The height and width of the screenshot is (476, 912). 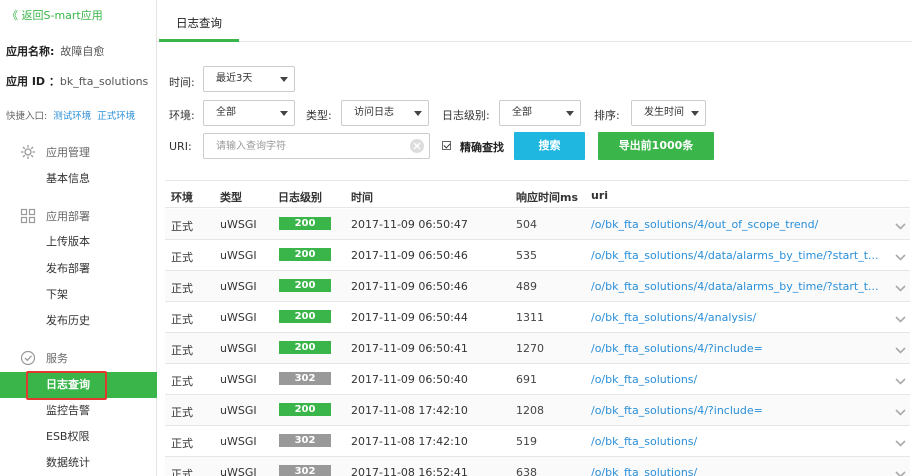 What do you see at coordinates (55, 15) in the screenshot?
I see `back-to-smart-apps-link: 《 返回S-mart应用` at bounding box center [55, 15].